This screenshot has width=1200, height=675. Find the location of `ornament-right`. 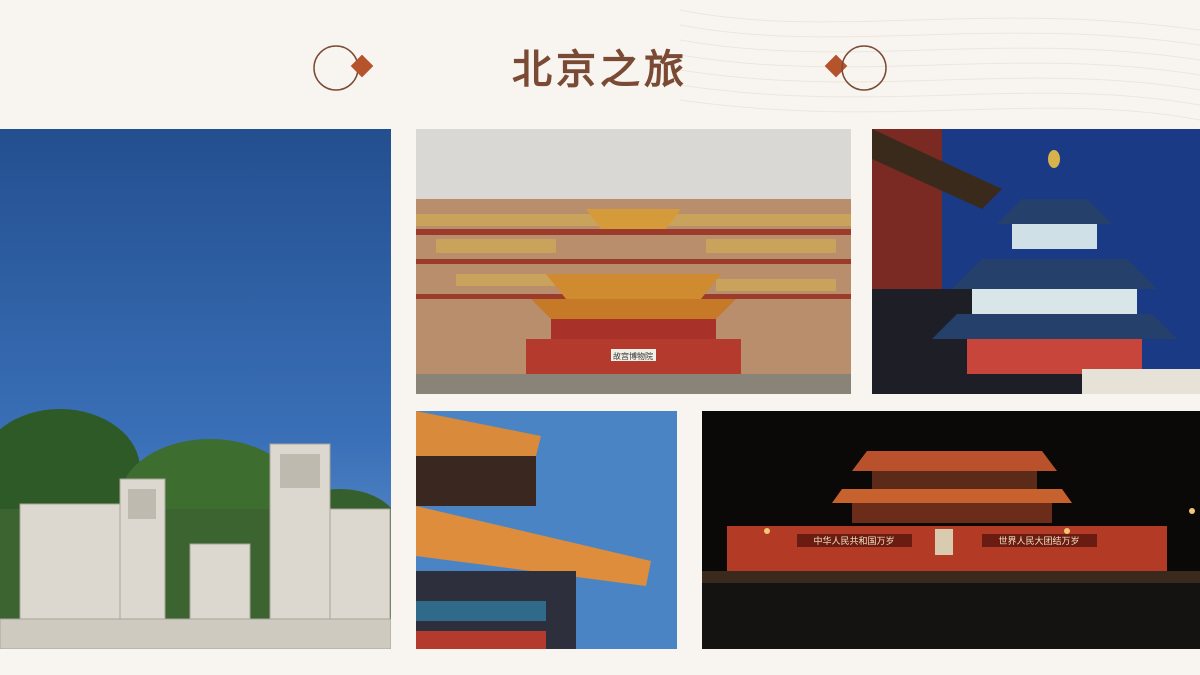

ornament-right is located at coordinates (855, 68).